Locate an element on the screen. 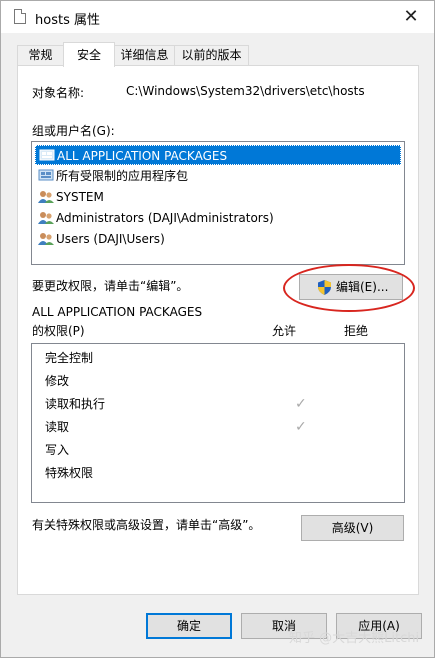 This screenshot has height=658, width=435. group-item-label: ALL APPLICATION PACKAGES is located at coordinates (142, 156).